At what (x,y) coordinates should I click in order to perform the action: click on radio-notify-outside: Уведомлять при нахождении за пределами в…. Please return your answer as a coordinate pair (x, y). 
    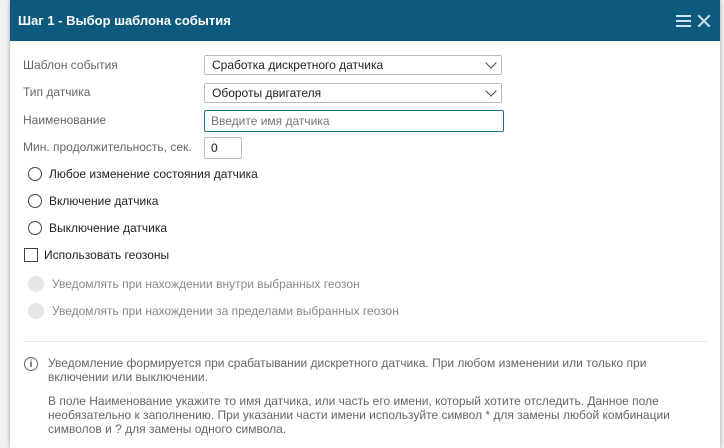
    Looking at the image, I should click on (213, 311).